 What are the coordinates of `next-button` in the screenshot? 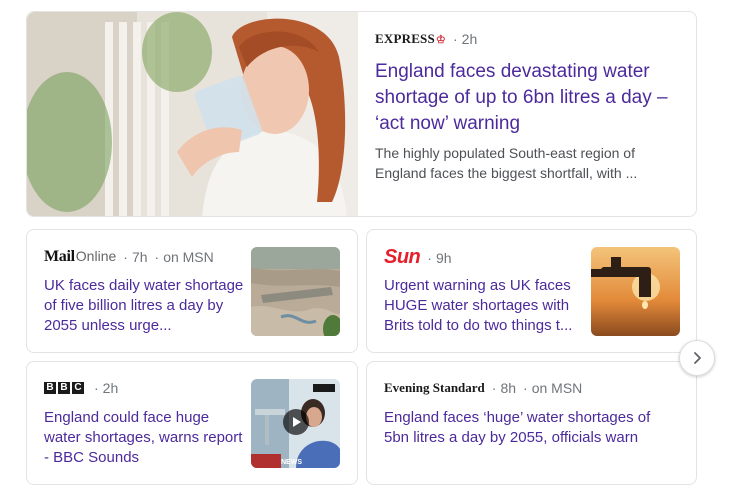 It's located at (697, 358).